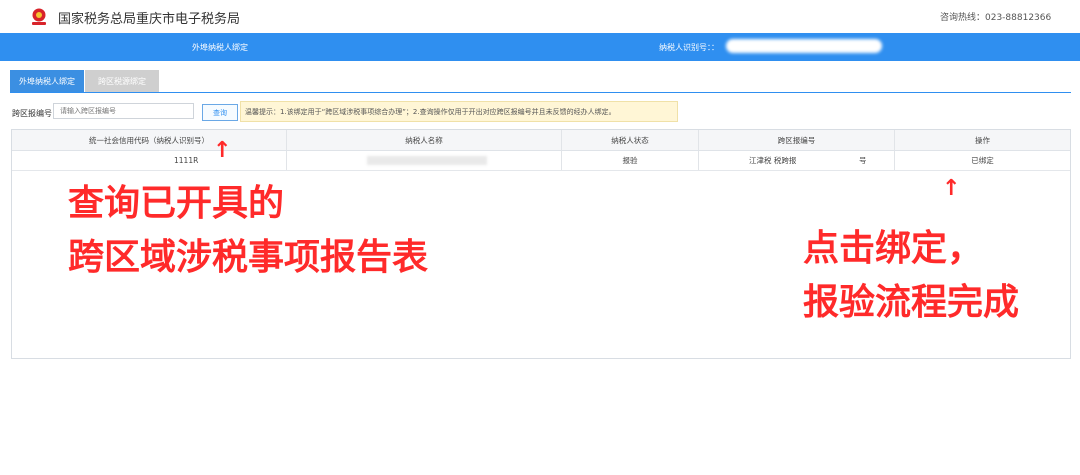  I want to click on cell-credit-code: 1111R, so click(149, 160).